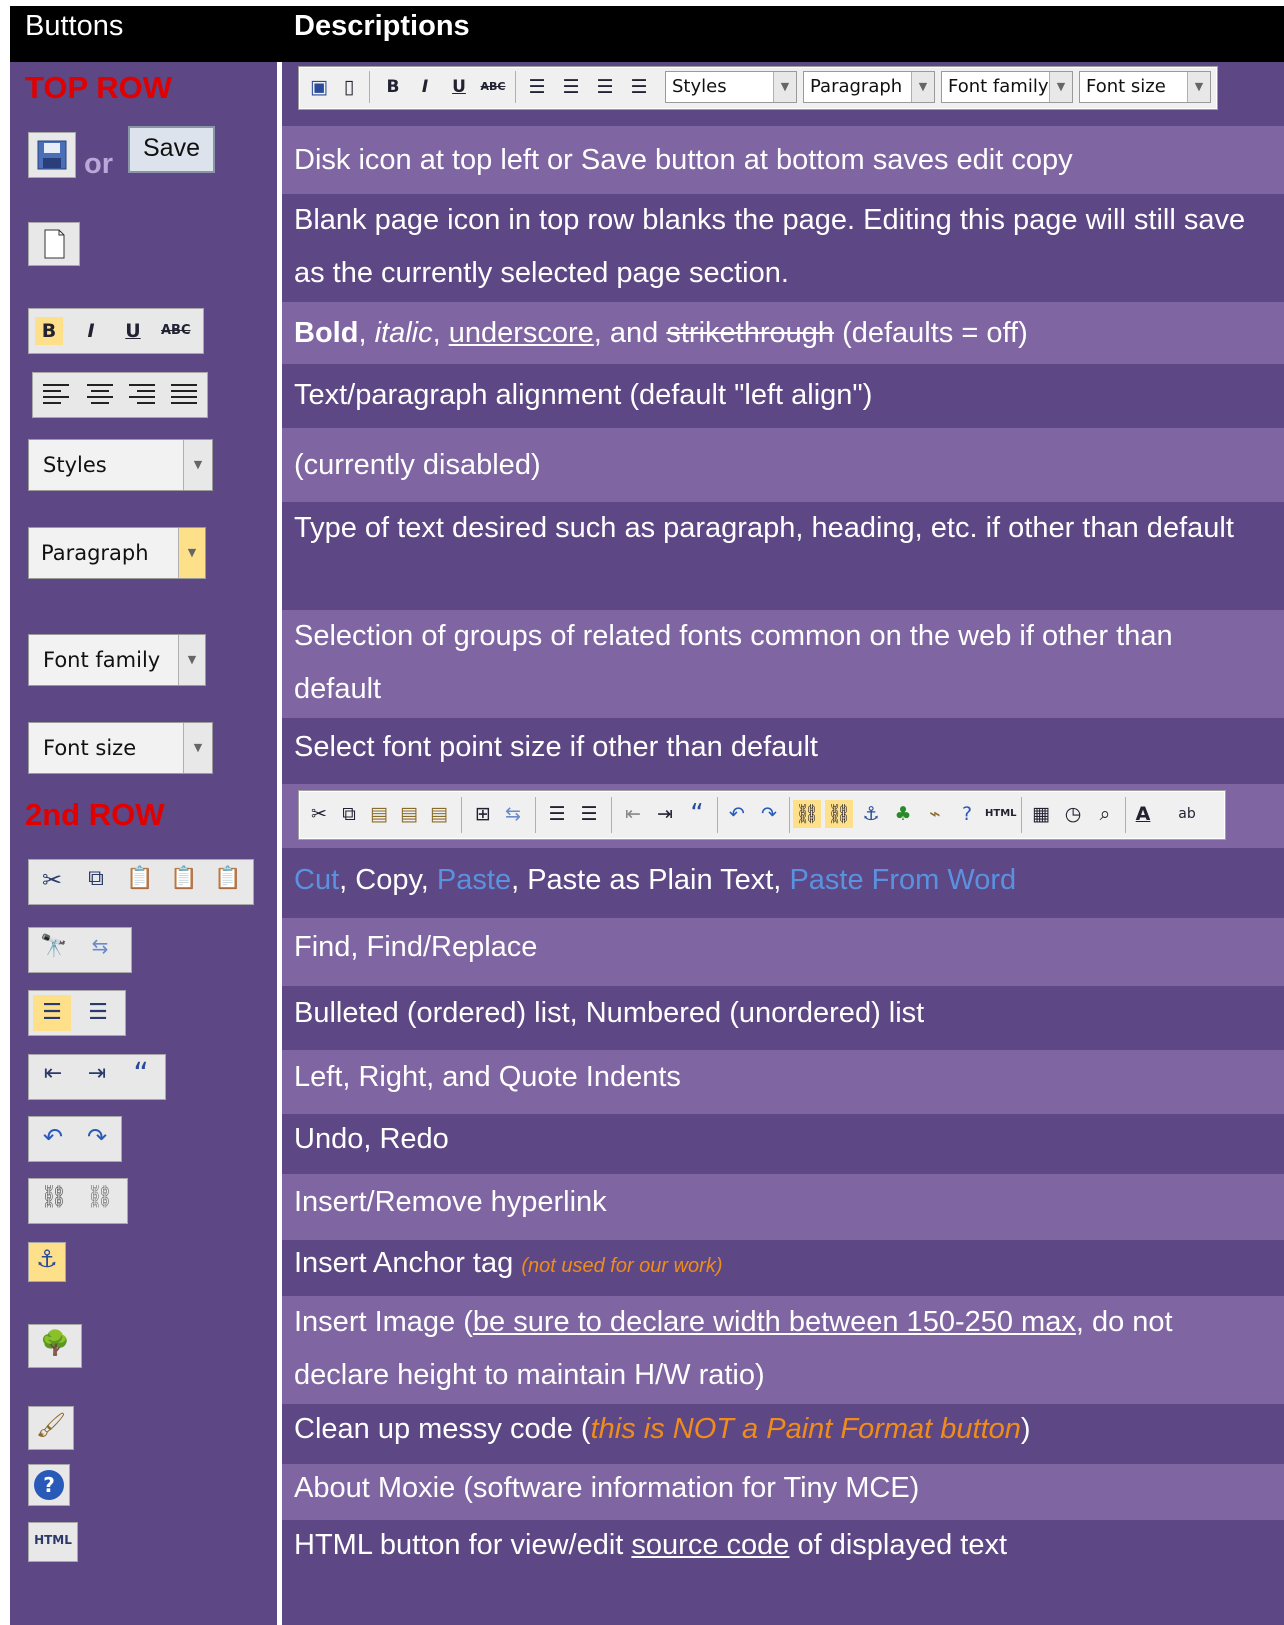 This screenshot has height=1625, width=1284. Describe the element at coordinates (55, 1346) in the screenshot. I see `tree-image-icon: 🌳` at that location.